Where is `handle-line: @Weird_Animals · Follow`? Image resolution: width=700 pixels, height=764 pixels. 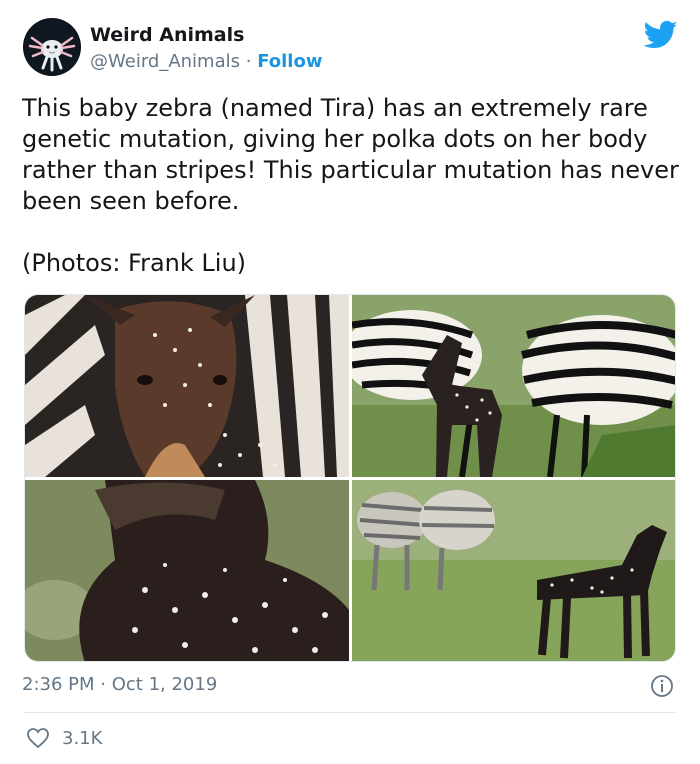
handle-line: @Weird_Animals · Follow is located at coordinates (206, 61).